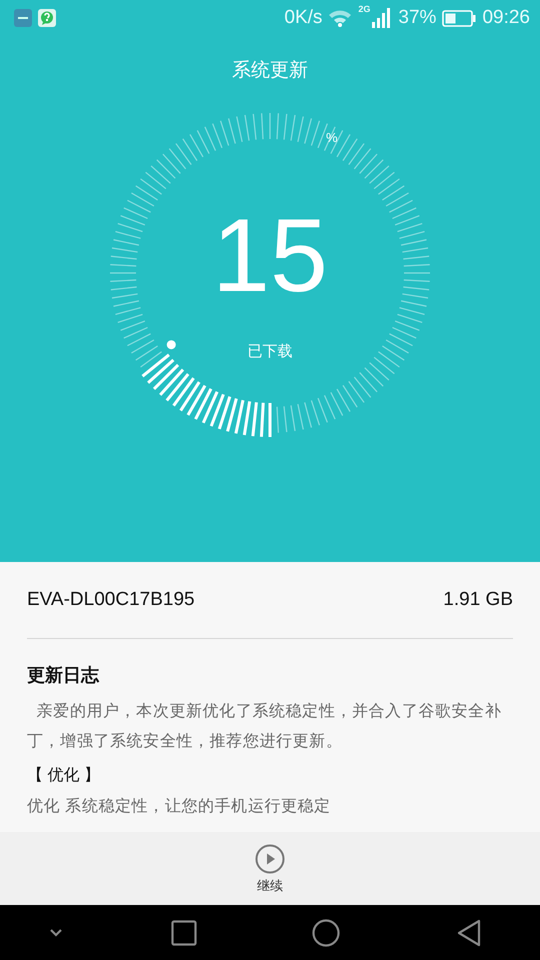 The image size is (540, 960). What do you see at coordinates (270, 859) in the screenshot?
I see `play-icon` at bounding box center [270, 859].